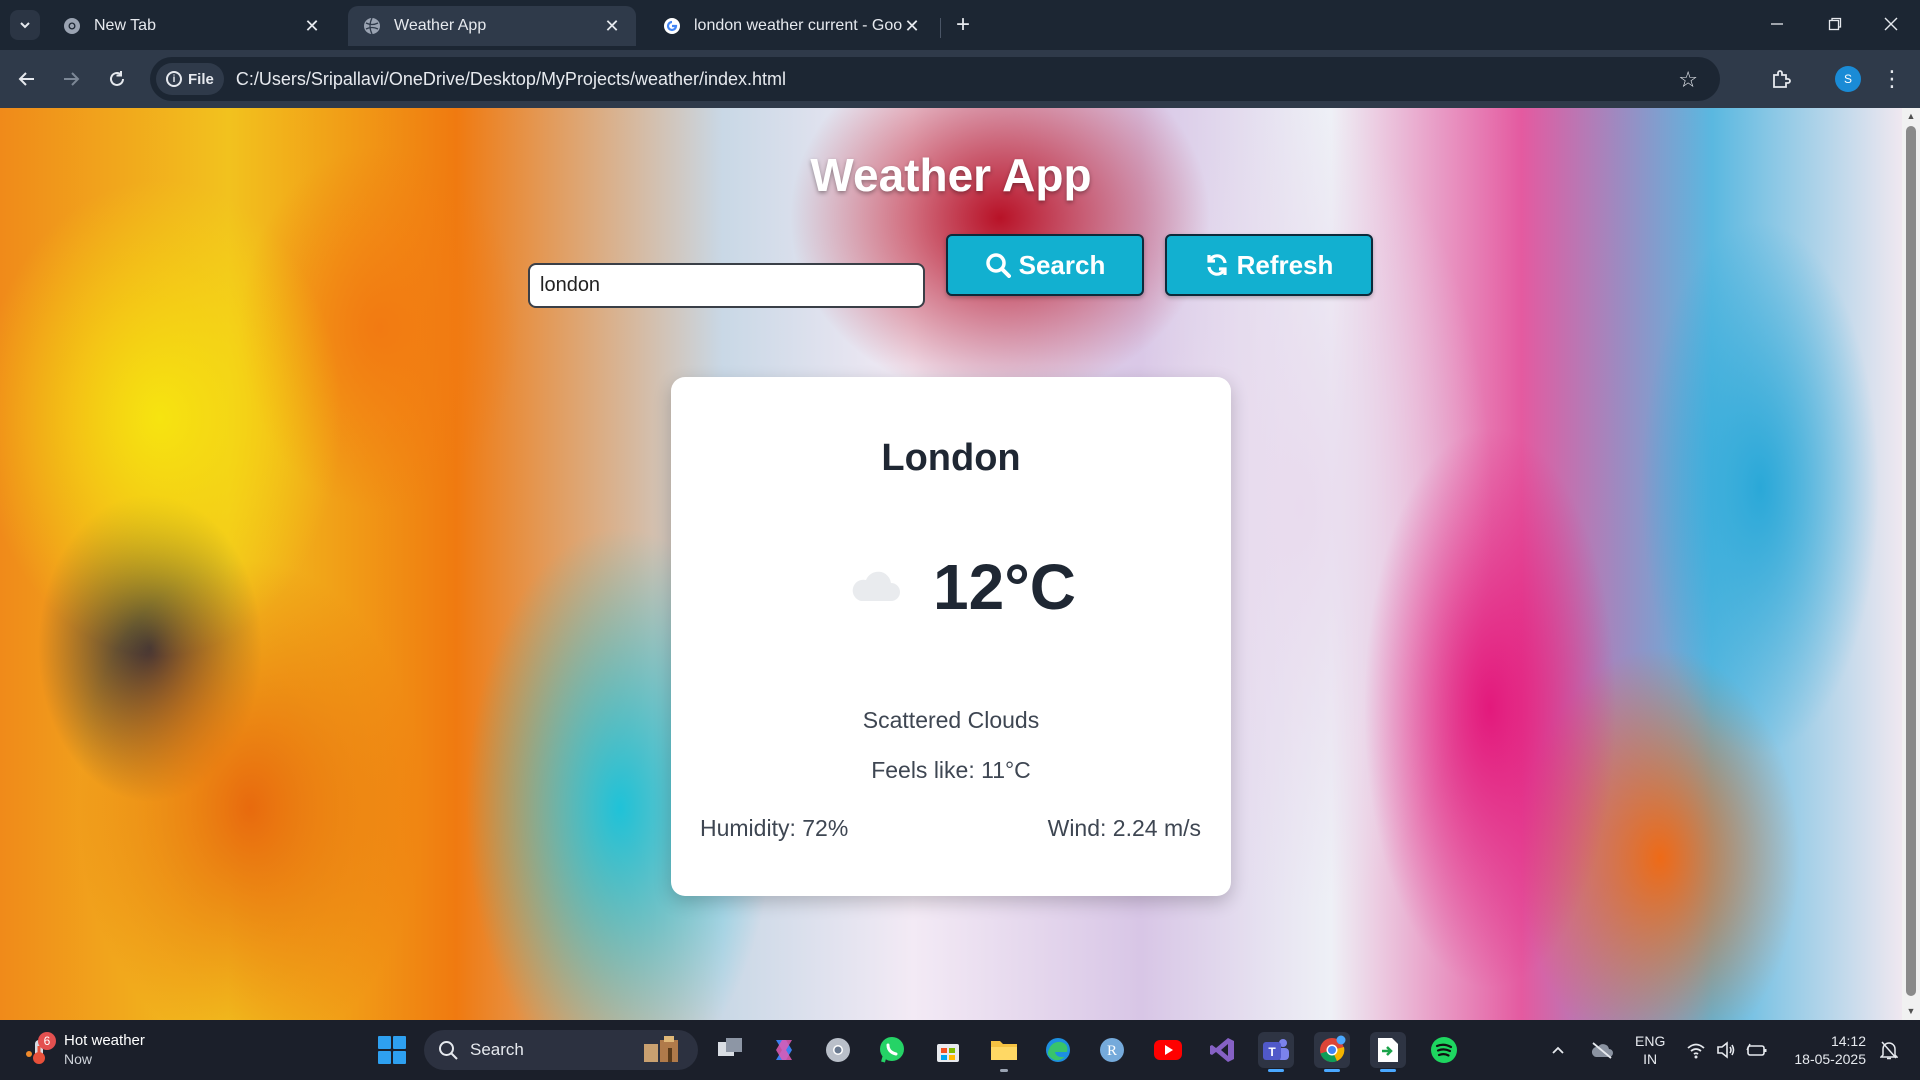  What do you see at coordinates (174, 79) in the screenshot?
I see `info-icon: i` at bounding box center [174, 79].